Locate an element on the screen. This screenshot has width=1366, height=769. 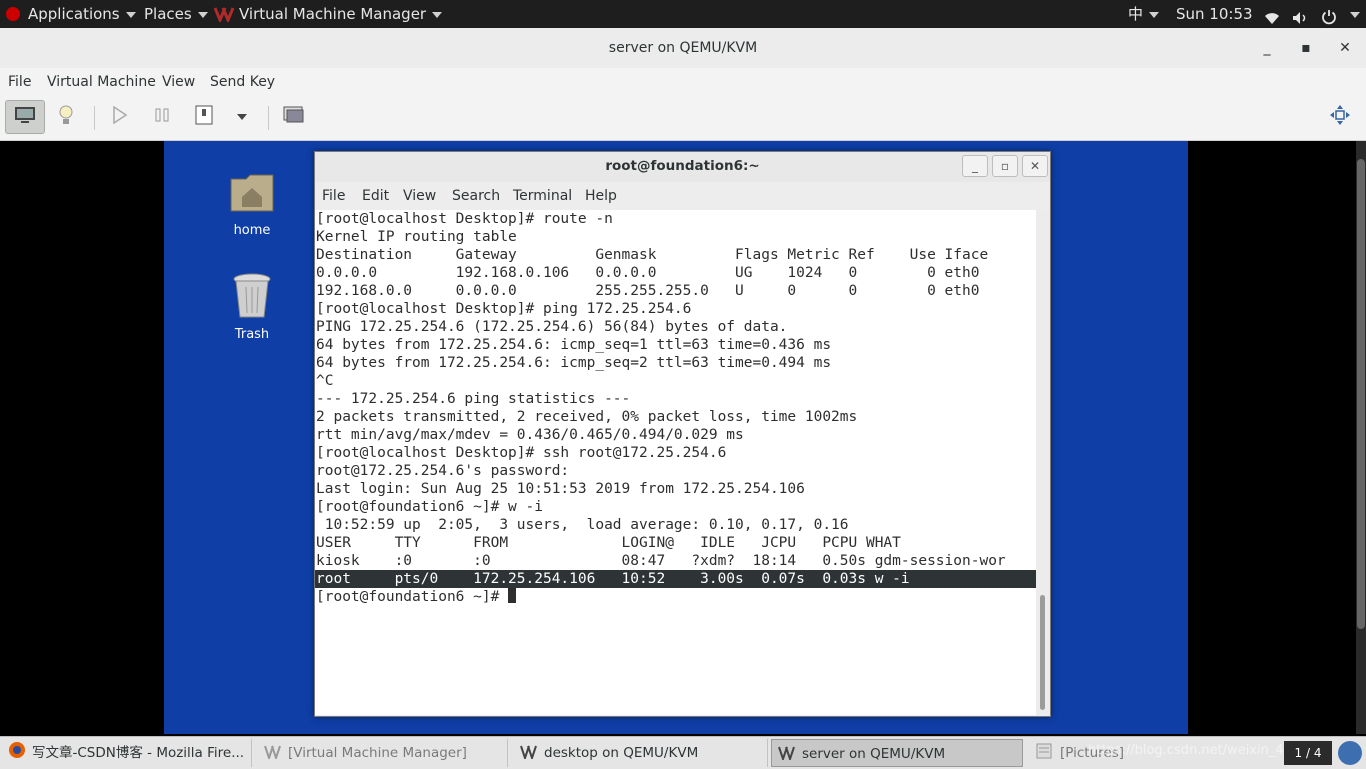
vm-display-scrollbar is located at coordinates (1361, 437).